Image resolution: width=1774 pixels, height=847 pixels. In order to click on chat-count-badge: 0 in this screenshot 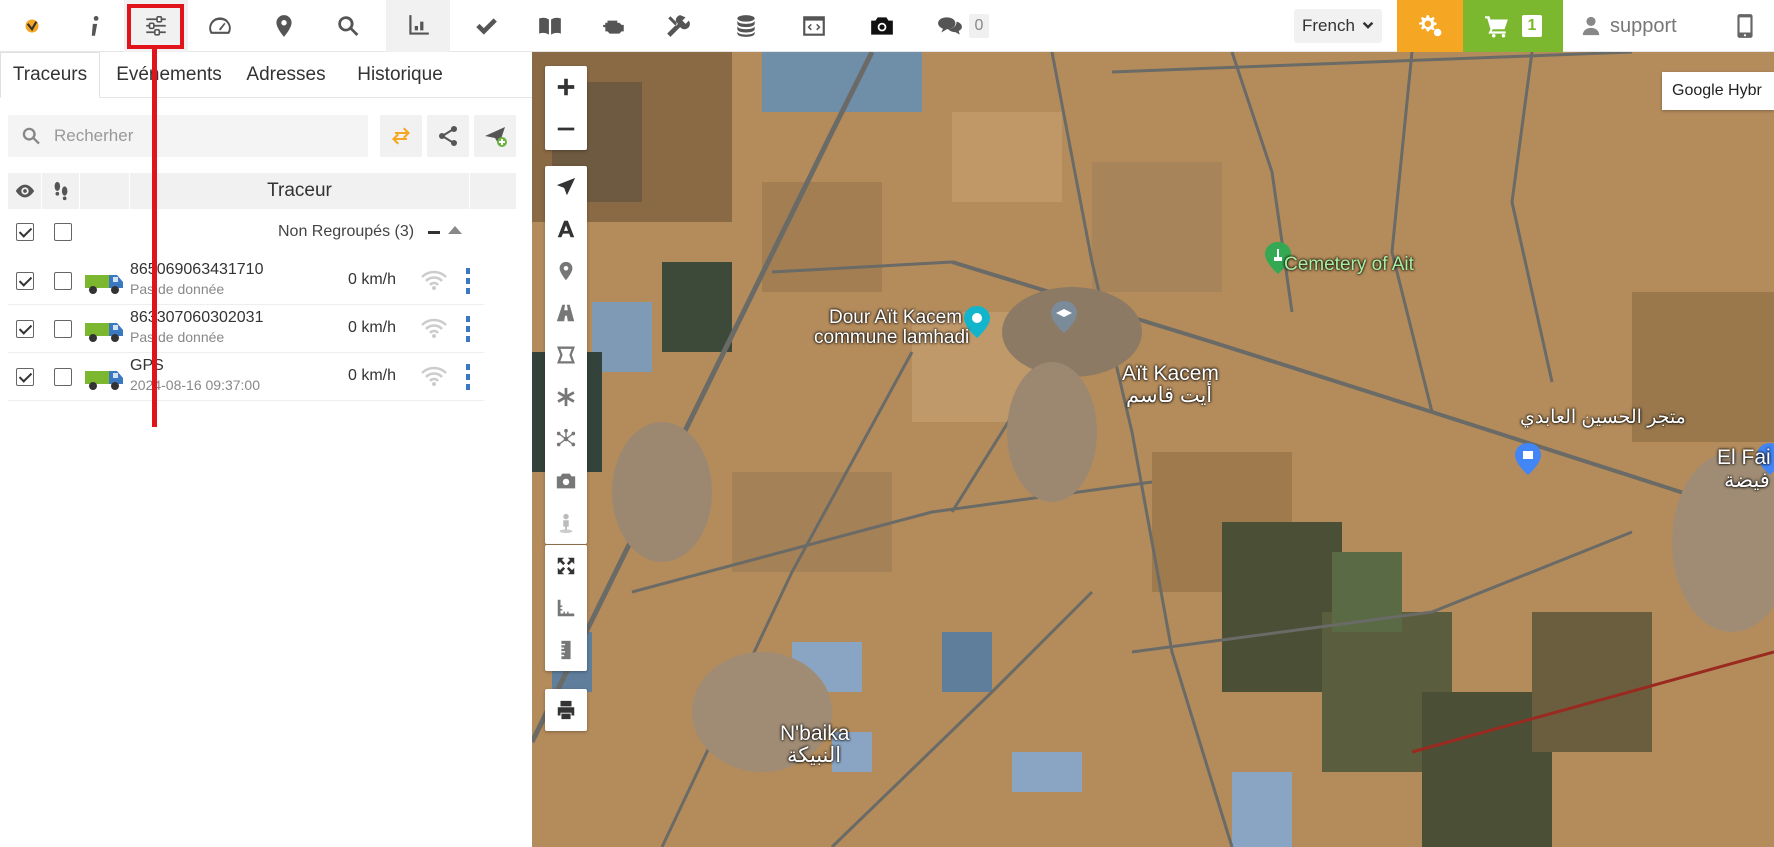, I will do `click(979, 26)`.